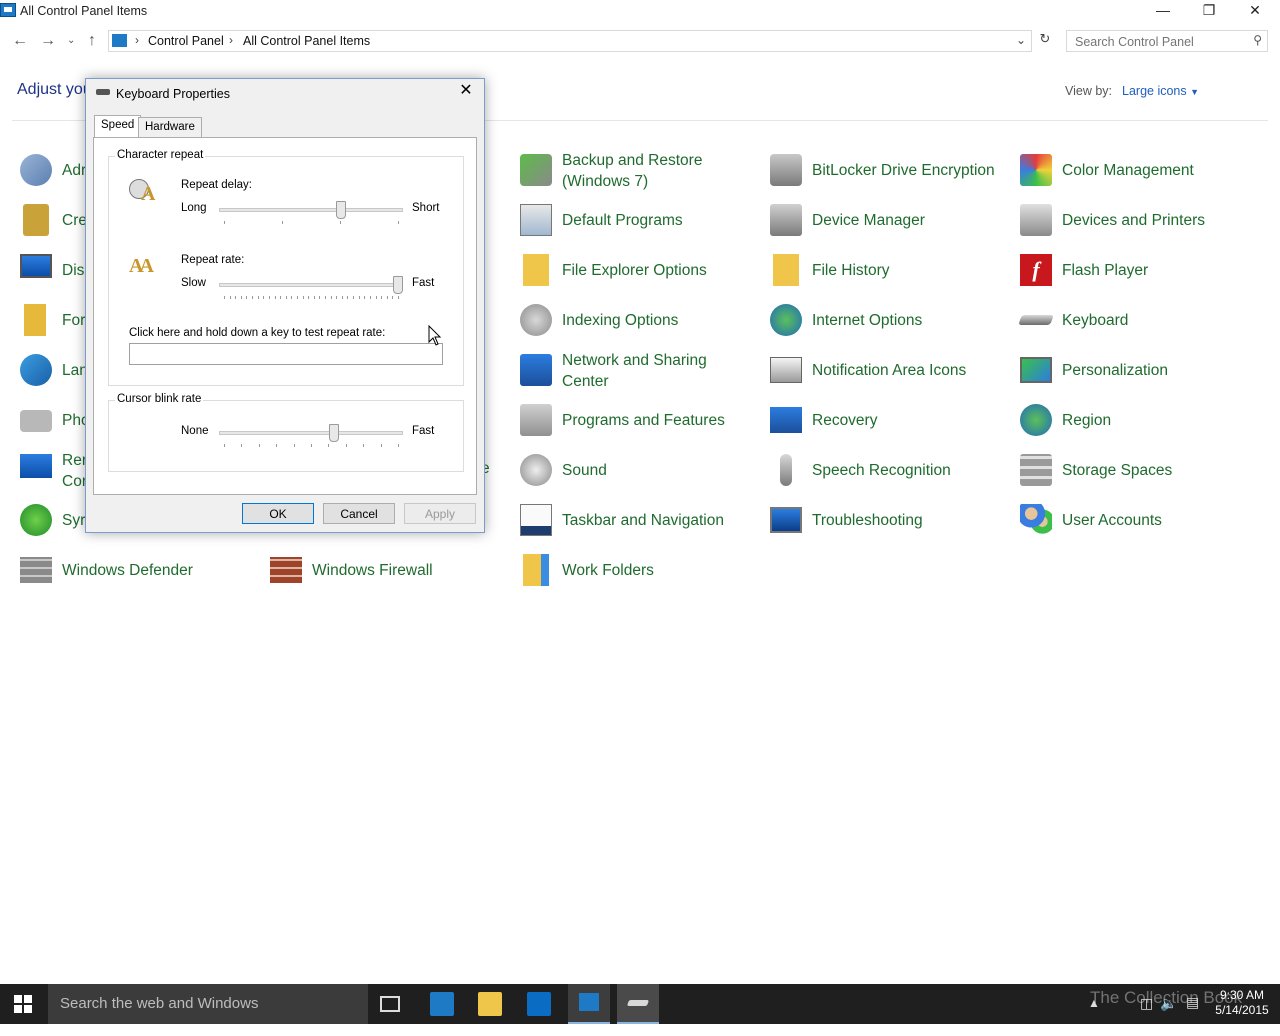 The width and height of the screenshot is (1280, 1036). I want to click on internet-options-icon, so click(786, 320).